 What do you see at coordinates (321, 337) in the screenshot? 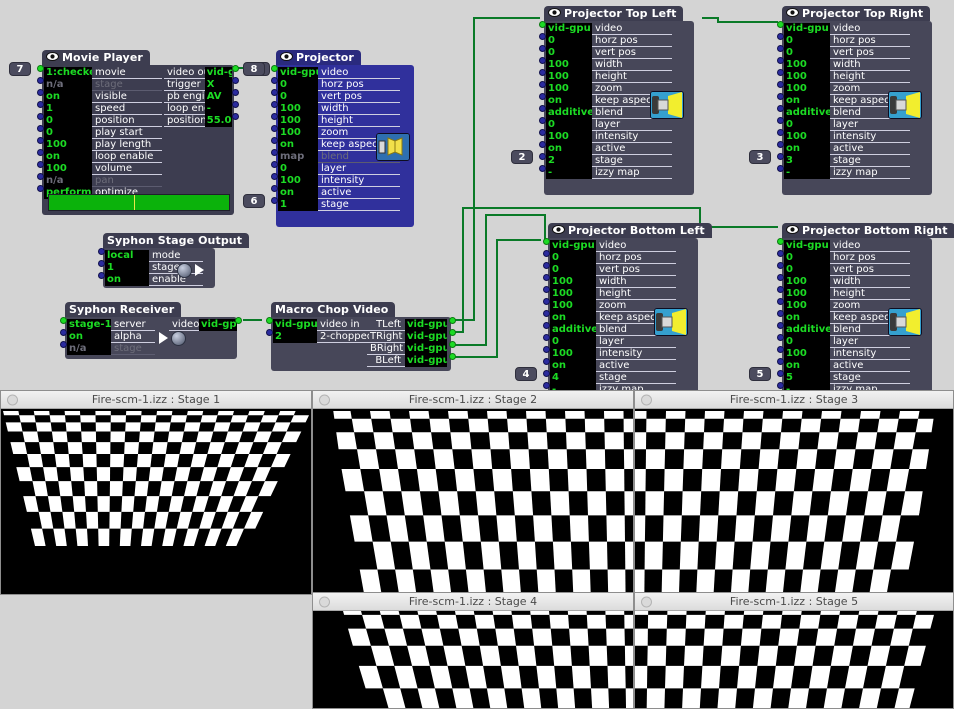
I see `param-row: 2 2-chopped` at bounding box center [321, 337].